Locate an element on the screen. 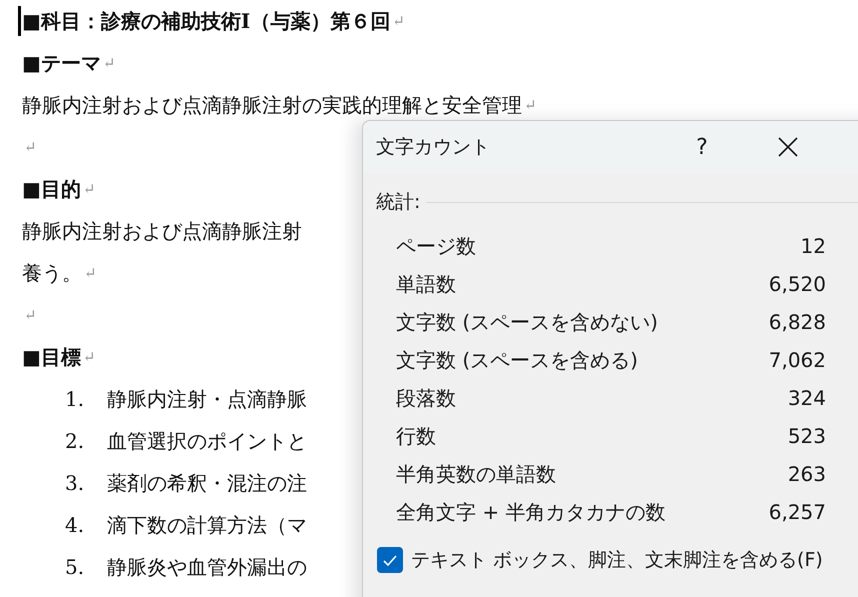  section-heading: ■目的 is located at coordinates (51, 189).